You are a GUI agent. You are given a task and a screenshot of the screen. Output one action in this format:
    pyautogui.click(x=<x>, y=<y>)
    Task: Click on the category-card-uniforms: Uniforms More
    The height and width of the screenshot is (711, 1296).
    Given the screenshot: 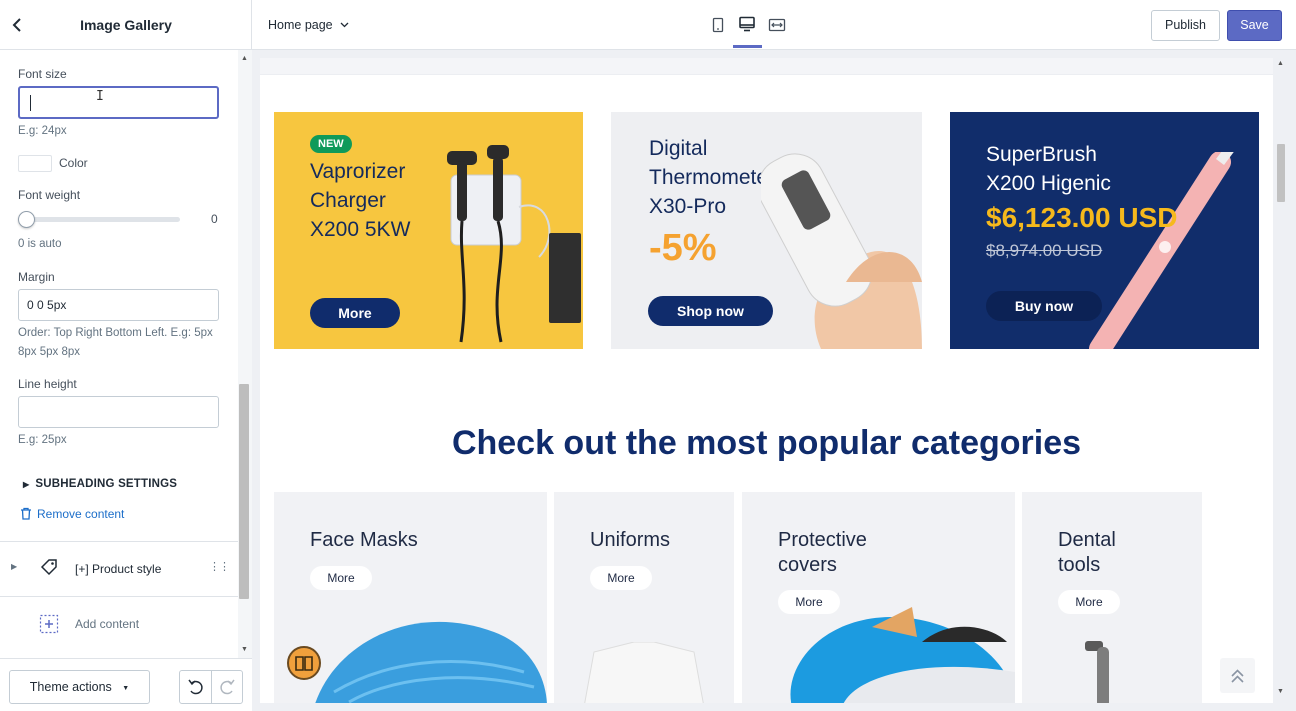 What is the action you would take?
    pyautogui.click(x=644, y=597)
    